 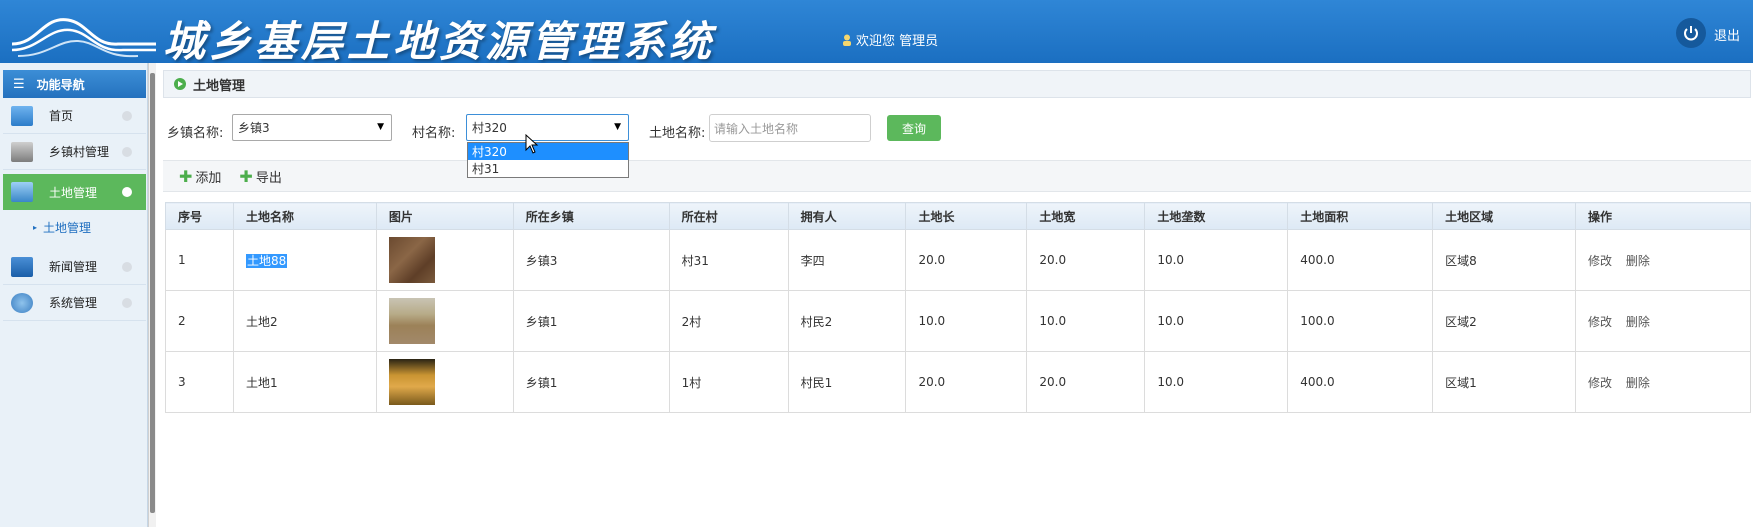 I want to click on sidebar-item-label: 系统管理, so click(x=73, y=303).